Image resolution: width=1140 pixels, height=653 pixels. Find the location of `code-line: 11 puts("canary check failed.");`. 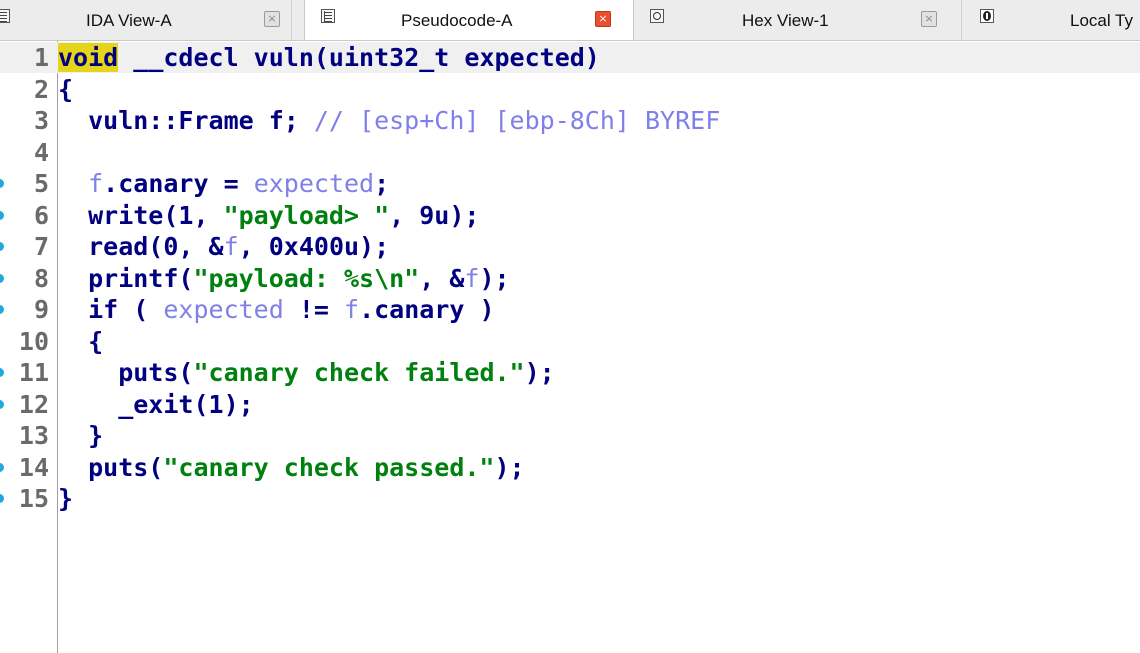

code-line: 11 puts("canary check failed."); is located at coordinates (570, 372).